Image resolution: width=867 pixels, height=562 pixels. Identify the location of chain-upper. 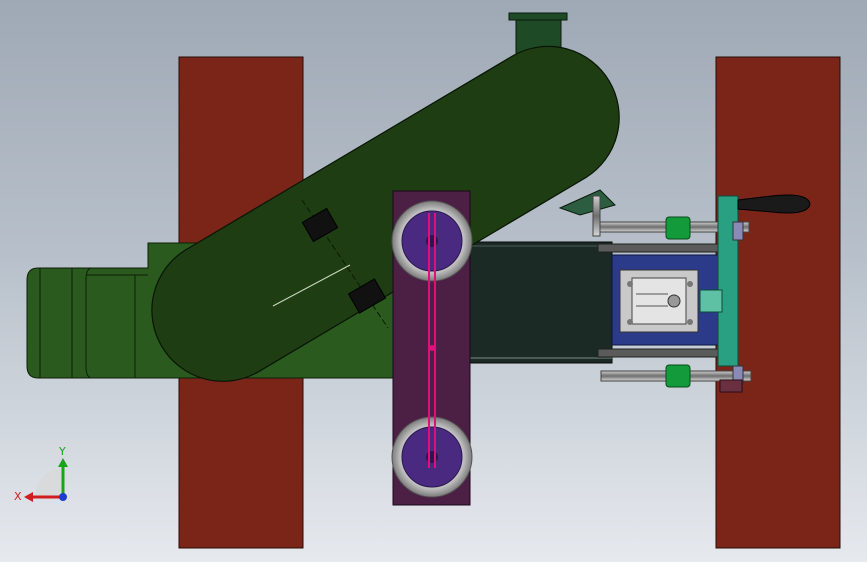
(658, 248).